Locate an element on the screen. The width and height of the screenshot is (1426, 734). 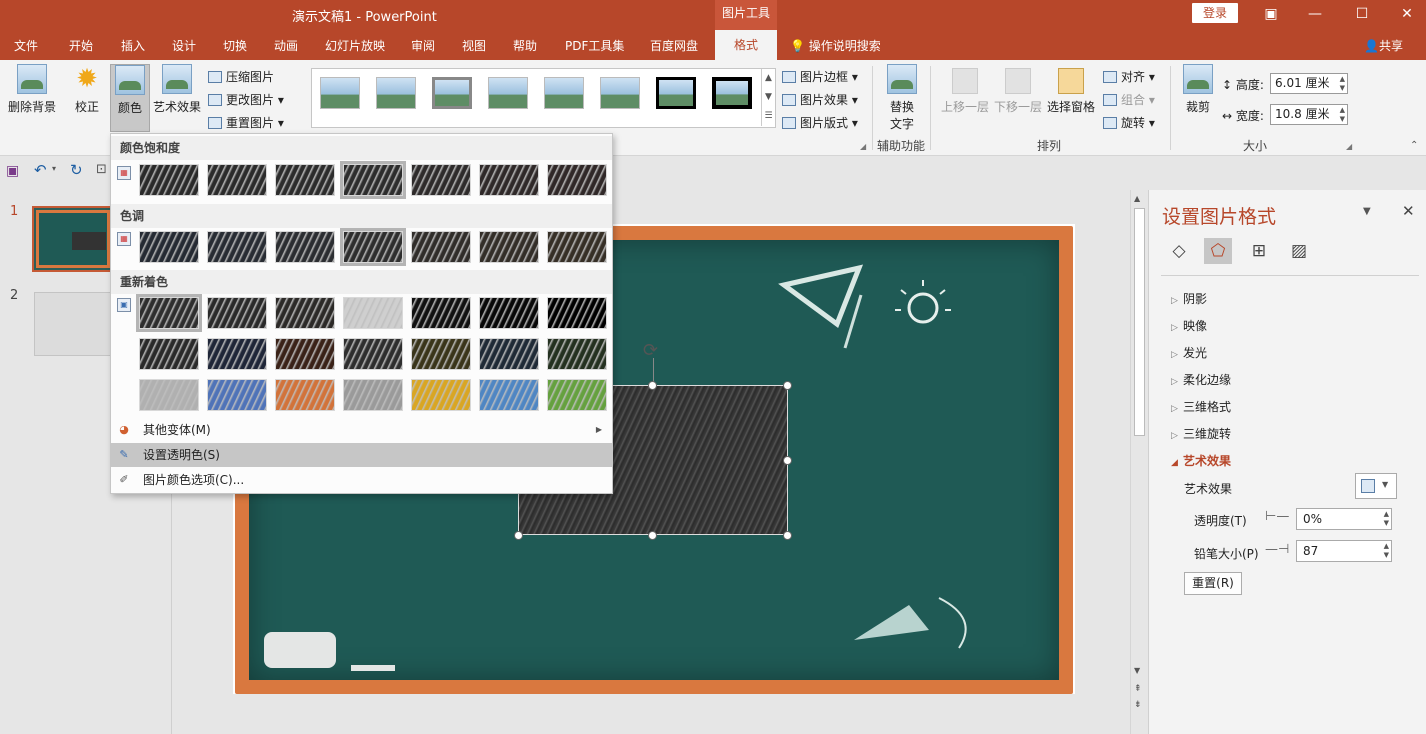
transparency-spinner-icon: ▲ ▼ is located at coordinates (1386, 519).